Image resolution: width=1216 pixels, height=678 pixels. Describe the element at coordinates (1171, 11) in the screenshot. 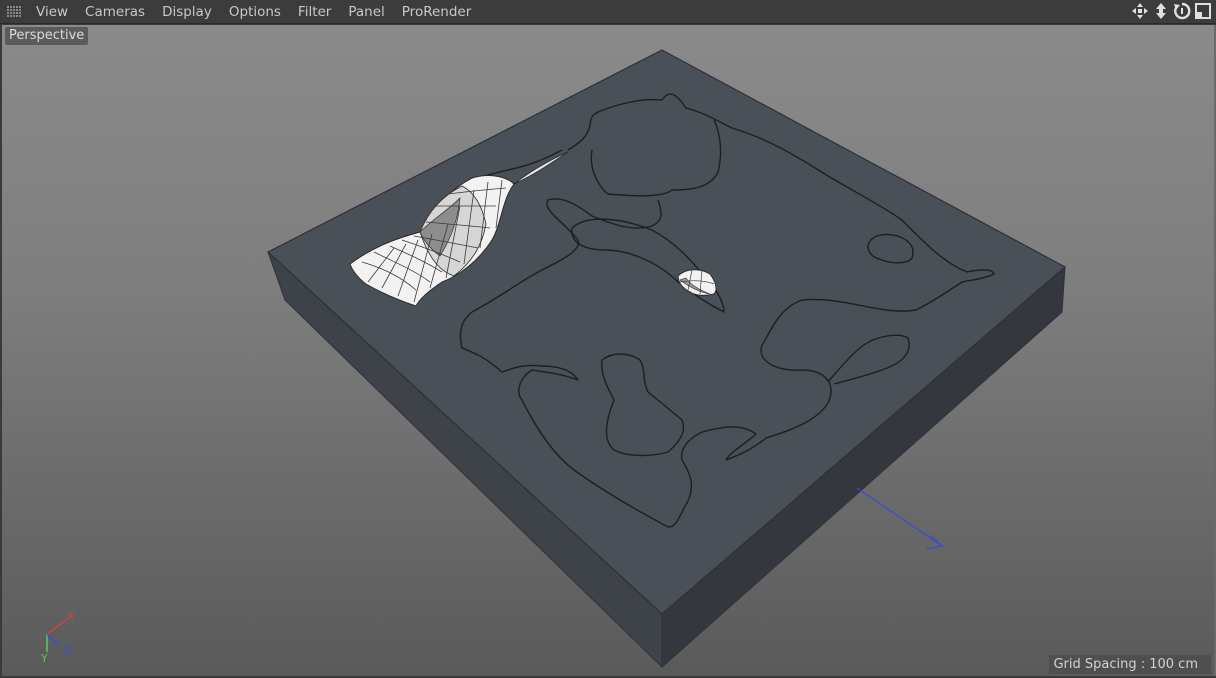

I see `viewport-navigation-icons` at that location.